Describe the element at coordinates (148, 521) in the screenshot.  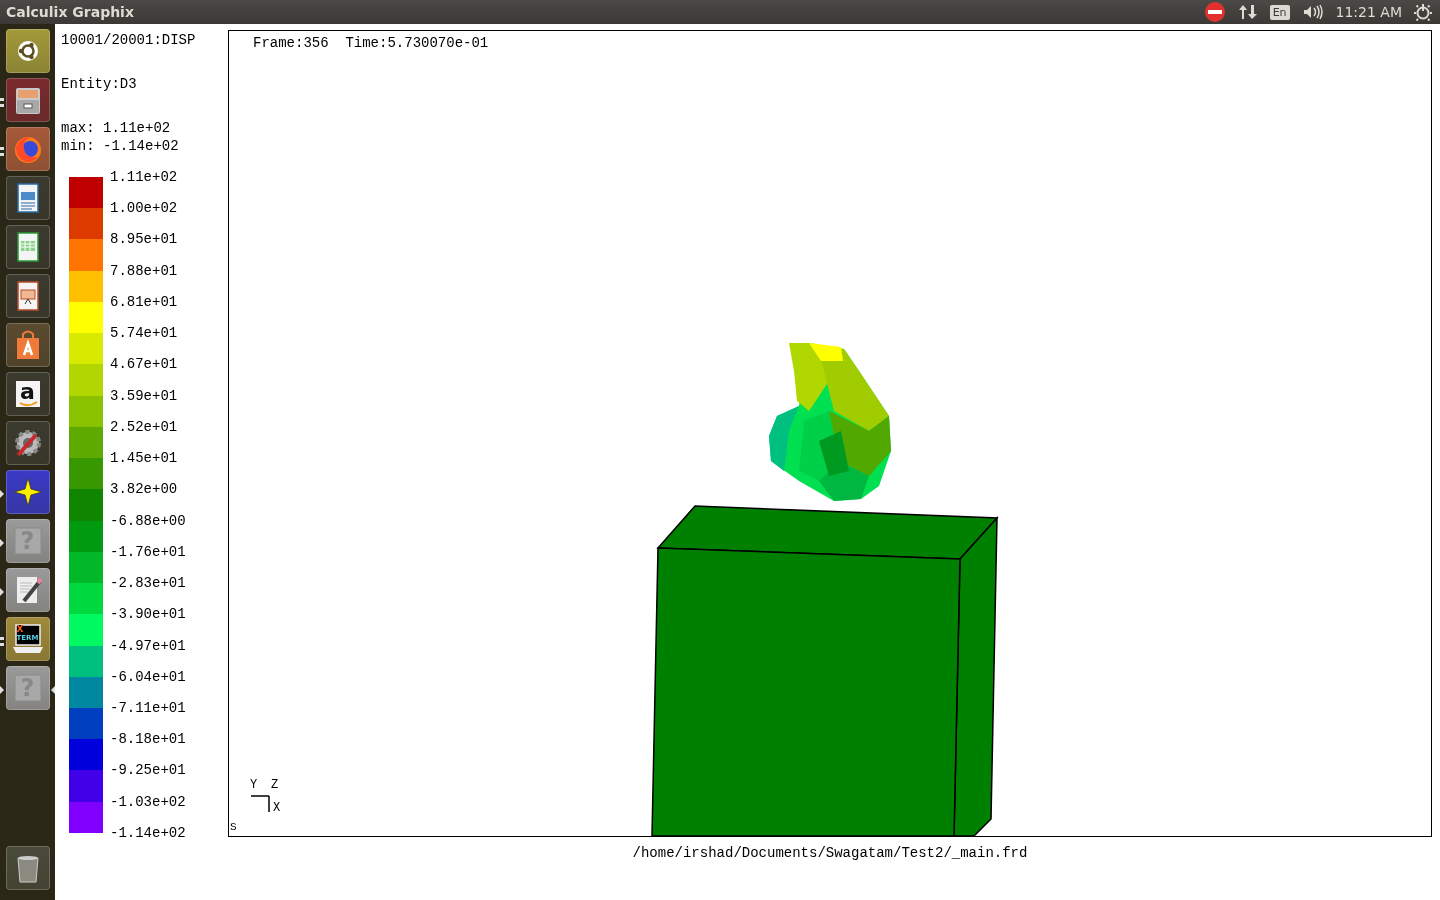
I see `scale-value: -6.88e+00` at that location.